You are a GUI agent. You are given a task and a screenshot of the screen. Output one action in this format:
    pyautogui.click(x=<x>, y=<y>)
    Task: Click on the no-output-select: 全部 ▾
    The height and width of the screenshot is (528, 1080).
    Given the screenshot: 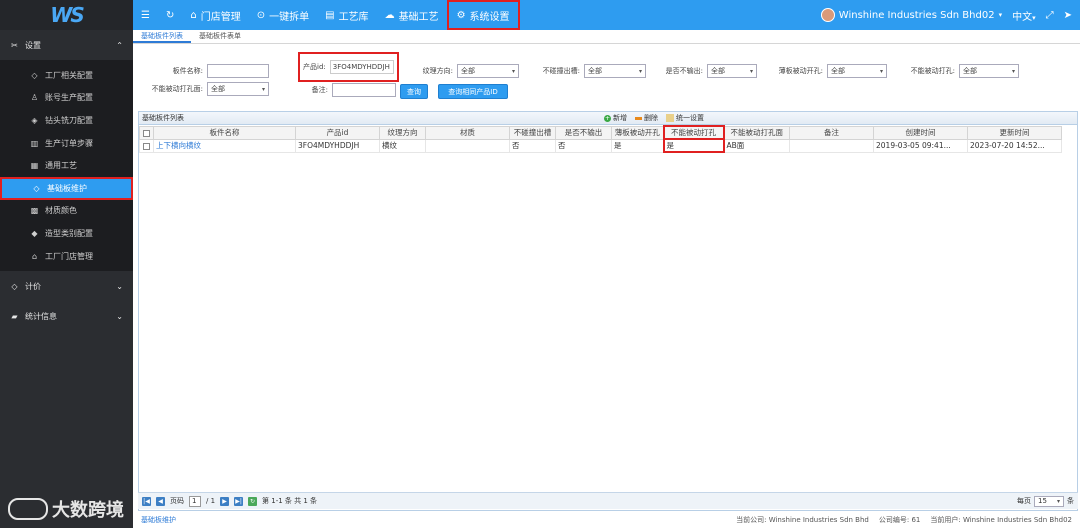 What is the action you would take?
    pyautogui.click(x=732, y=71)
    